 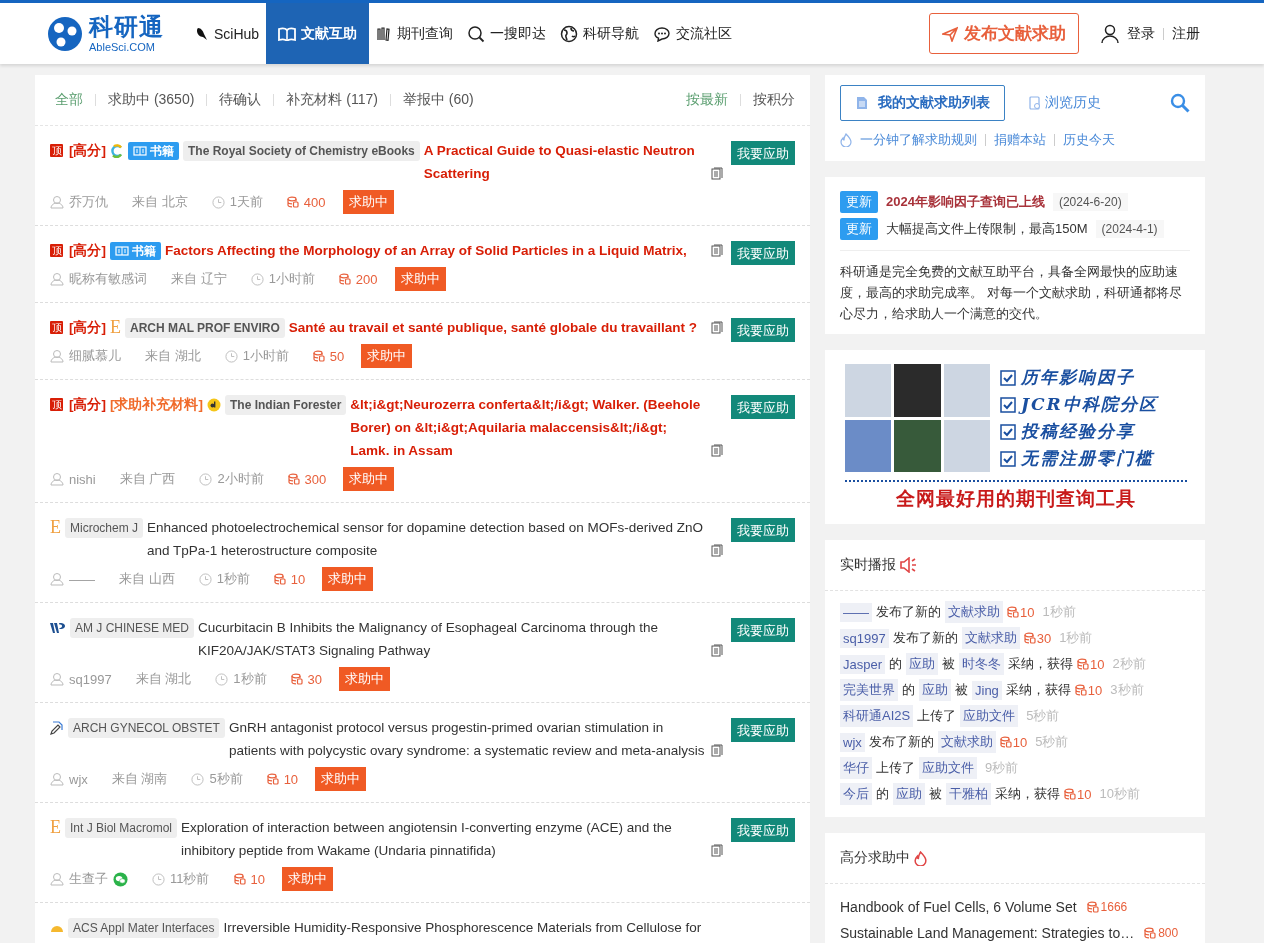 I want to click on filter-tab: 求助中 (3650), so click(x=151, y=100).